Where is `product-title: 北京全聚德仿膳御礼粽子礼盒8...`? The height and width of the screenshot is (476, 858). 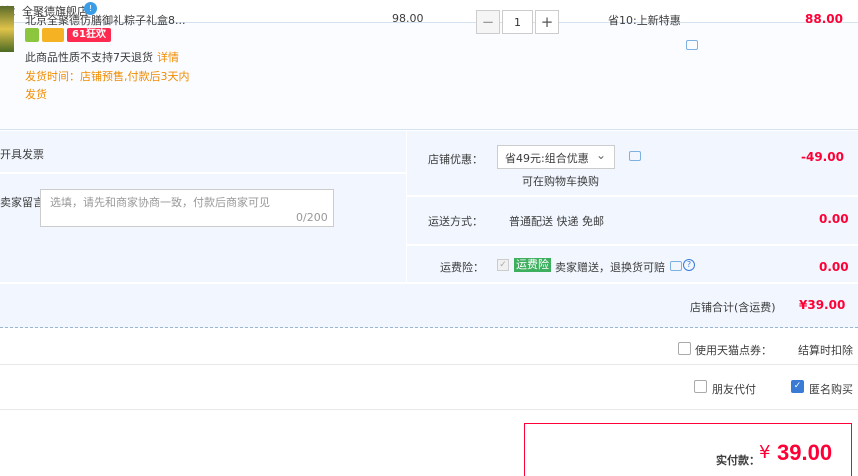 product-title: 北京全聚德仿膳御礼粽子礼盒8... is located at coordinates (105, 20).